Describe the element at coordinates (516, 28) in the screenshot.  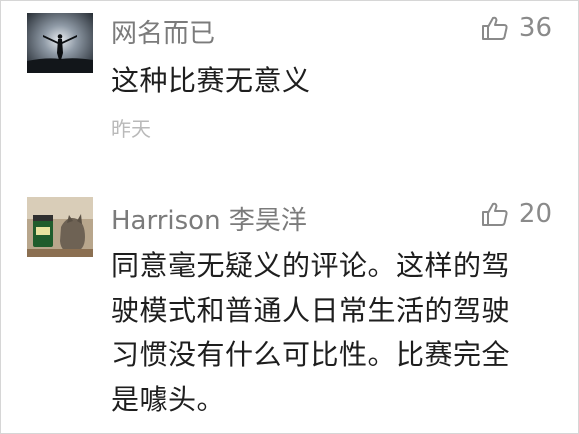
I see `like-button: 36` at that location.